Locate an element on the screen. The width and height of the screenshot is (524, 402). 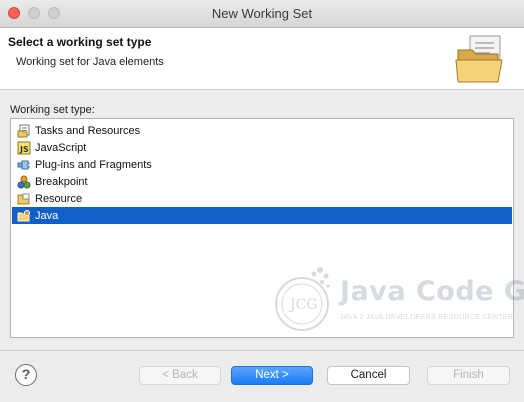
list-item-breakpoint: Breakpoint is located at coordinates (262, 181).